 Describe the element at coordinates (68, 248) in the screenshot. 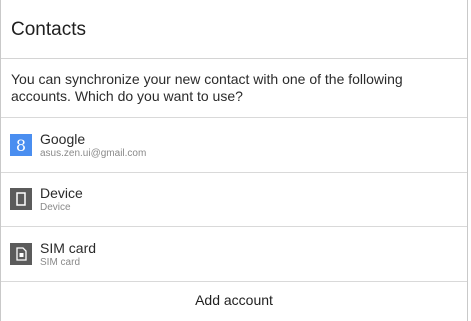

I see `account-name: SIM card` at that location.